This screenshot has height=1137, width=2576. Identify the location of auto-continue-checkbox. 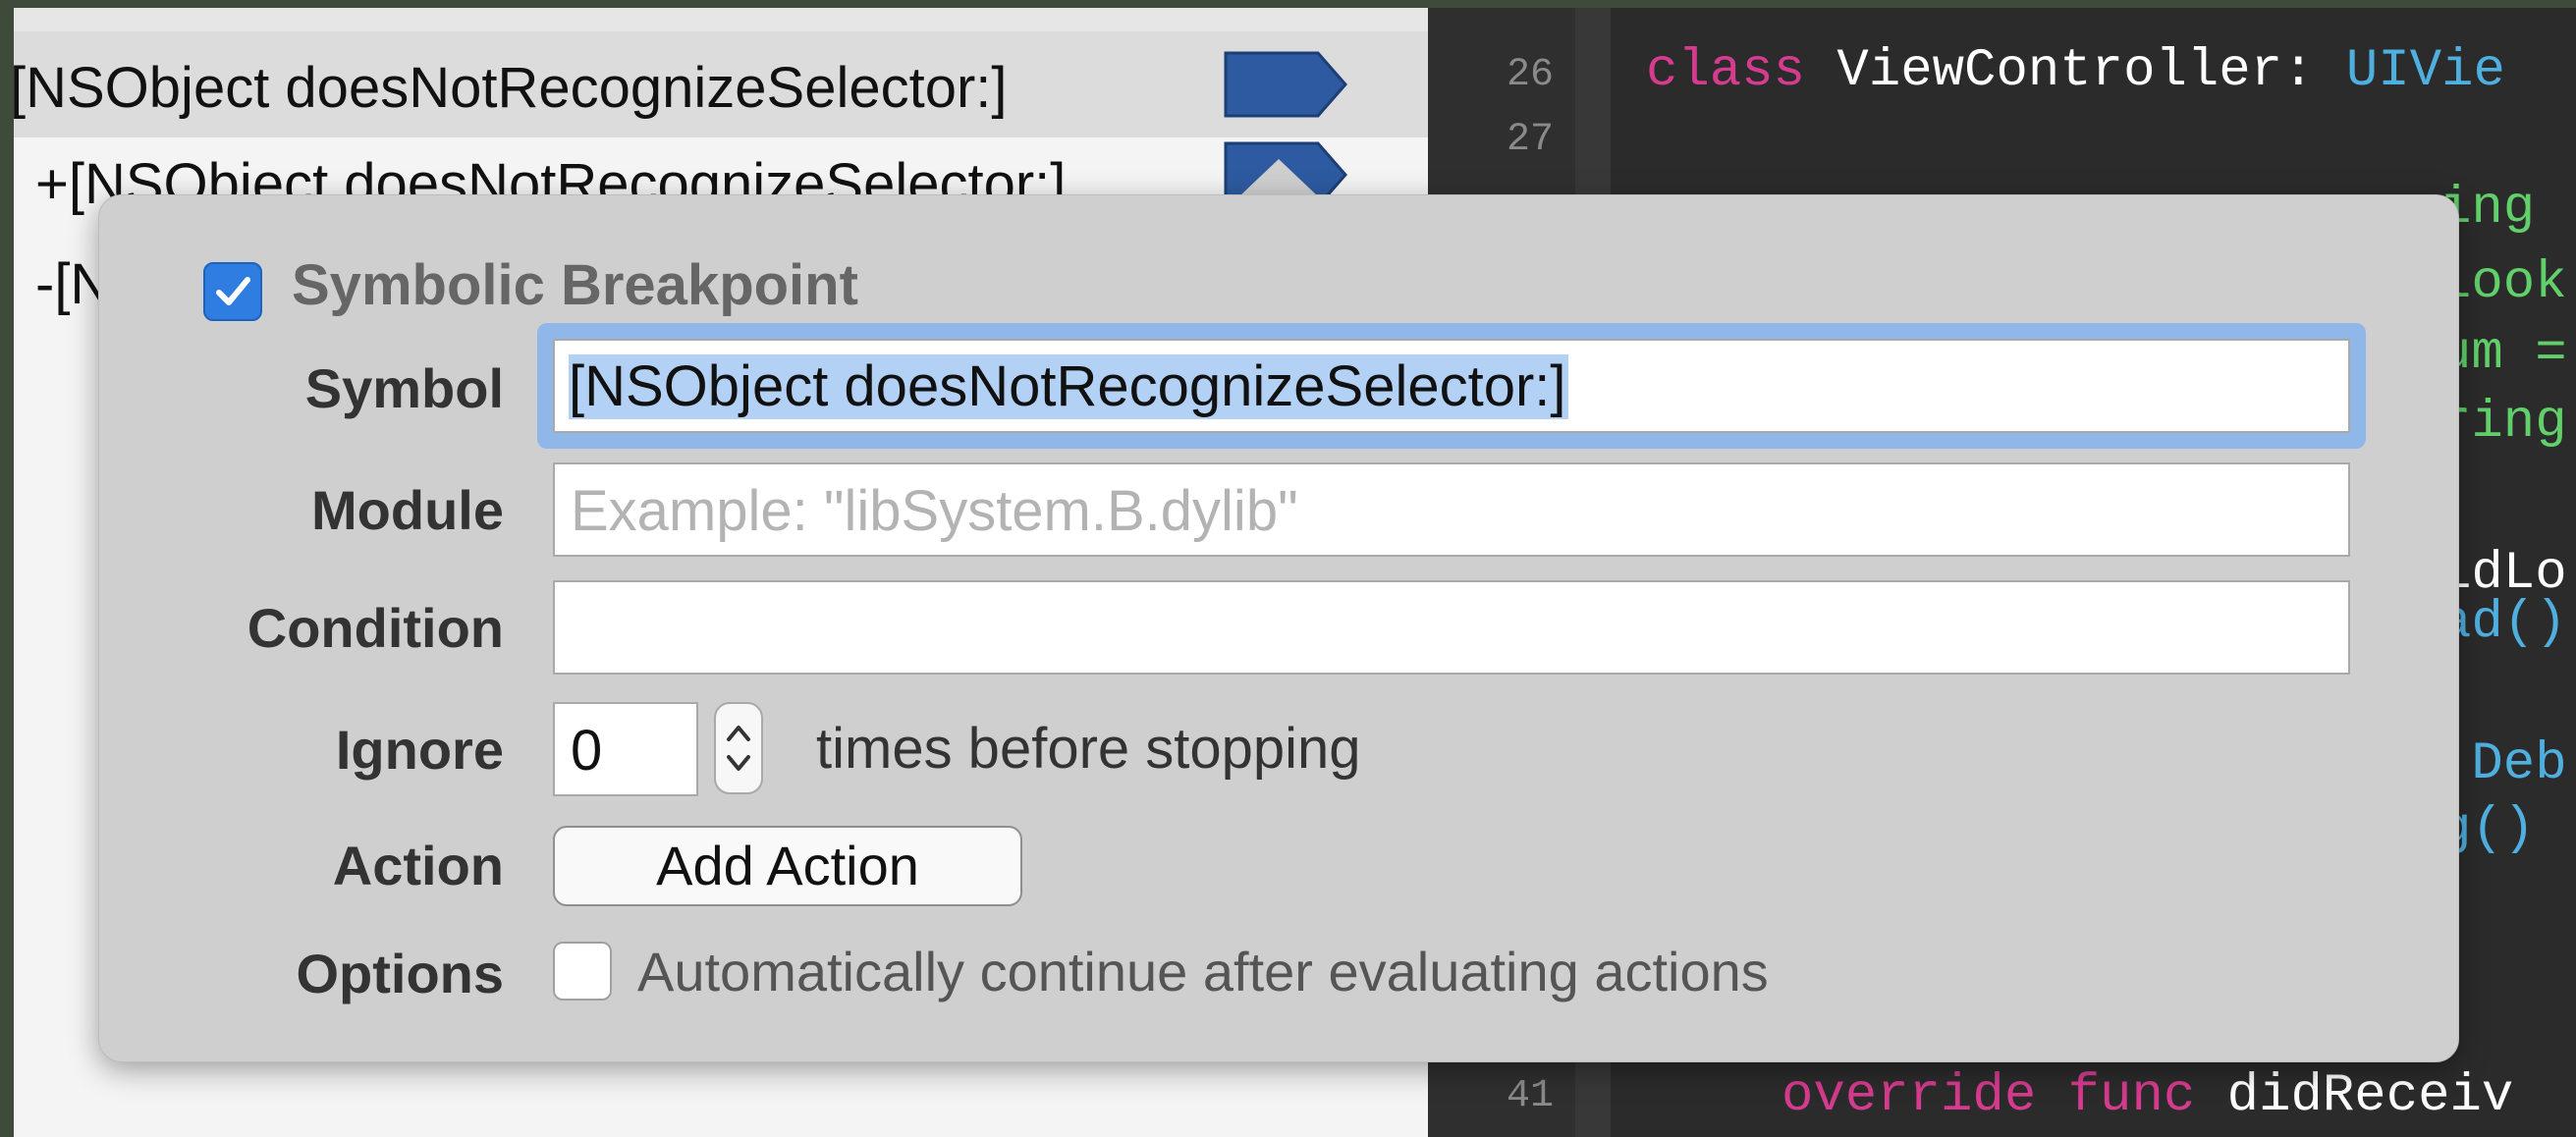
(582, 971).